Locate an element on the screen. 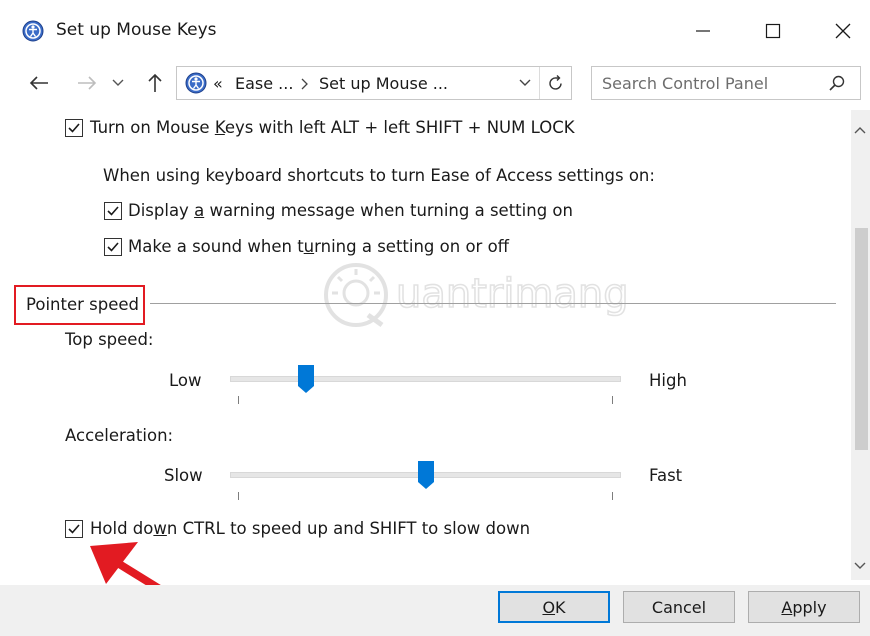 This screenshot has height=636, width=870. acceleration-slow-label: Slow is located at coordinates (183, 475).